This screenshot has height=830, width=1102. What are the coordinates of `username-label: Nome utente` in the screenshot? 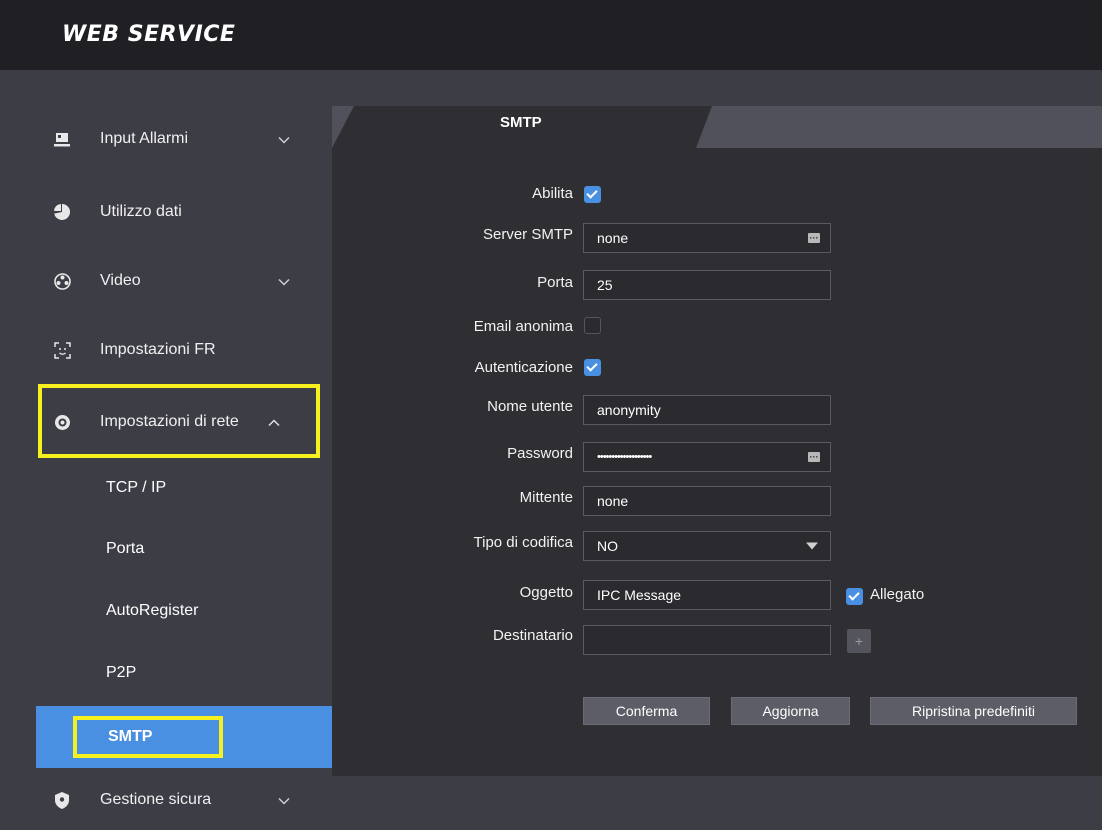 It's located at (530, 406).